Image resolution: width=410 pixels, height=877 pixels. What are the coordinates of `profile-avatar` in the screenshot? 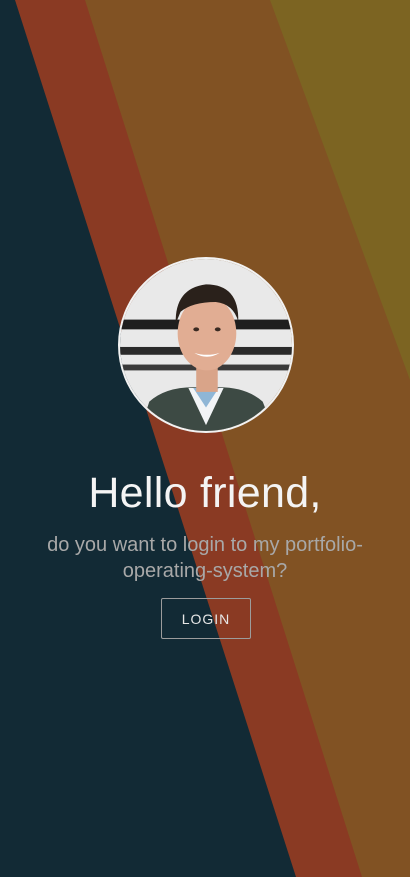 It's located at (206, 345).